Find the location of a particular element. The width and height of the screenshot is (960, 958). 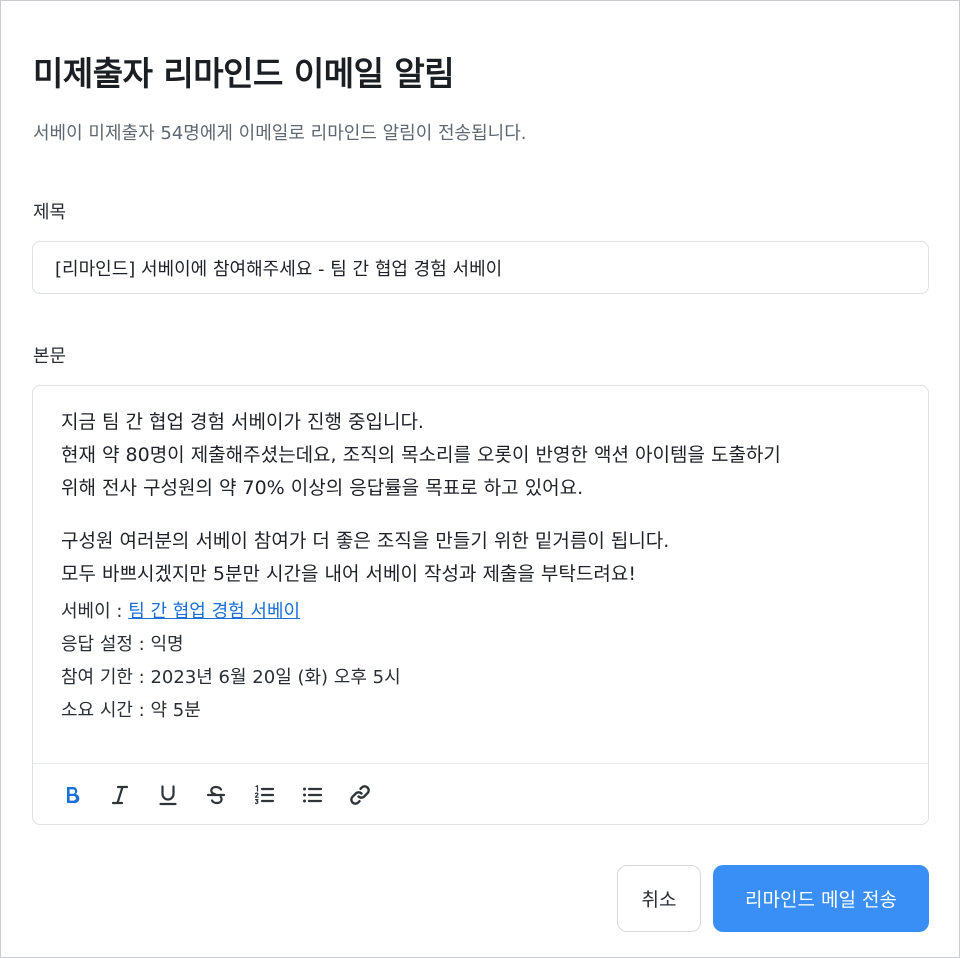

response-setting-line: 응답 설정 : 익명 is located at coordinates (122, 644).